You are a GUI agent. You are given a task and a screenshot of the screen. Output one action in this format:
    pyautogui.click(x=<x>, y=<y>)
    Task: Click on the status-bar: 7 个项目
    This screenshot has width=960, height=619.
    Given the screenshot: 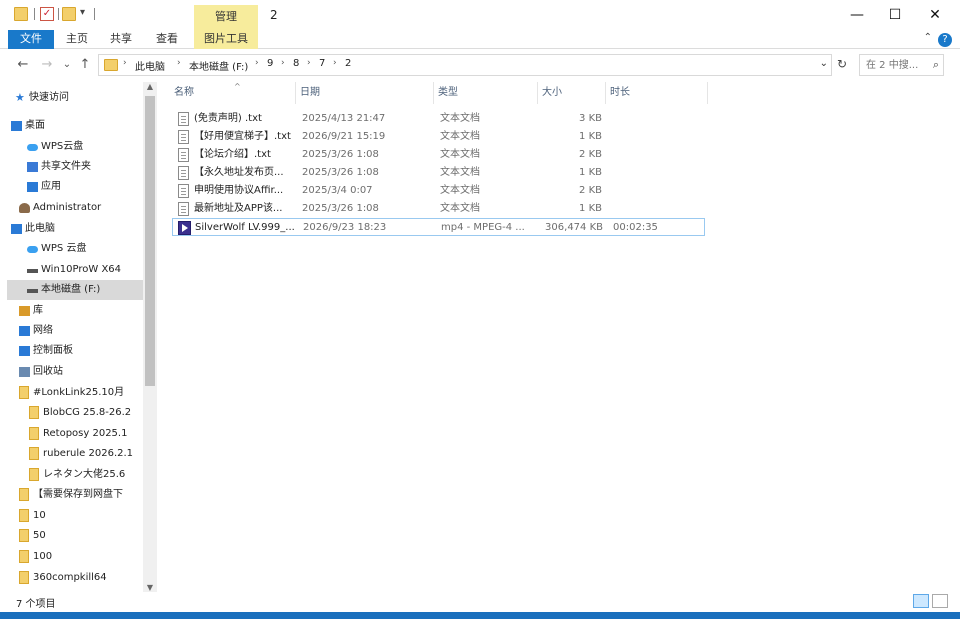 What is the action you would take?
    pyautogui.click(x=480, y=602)
    